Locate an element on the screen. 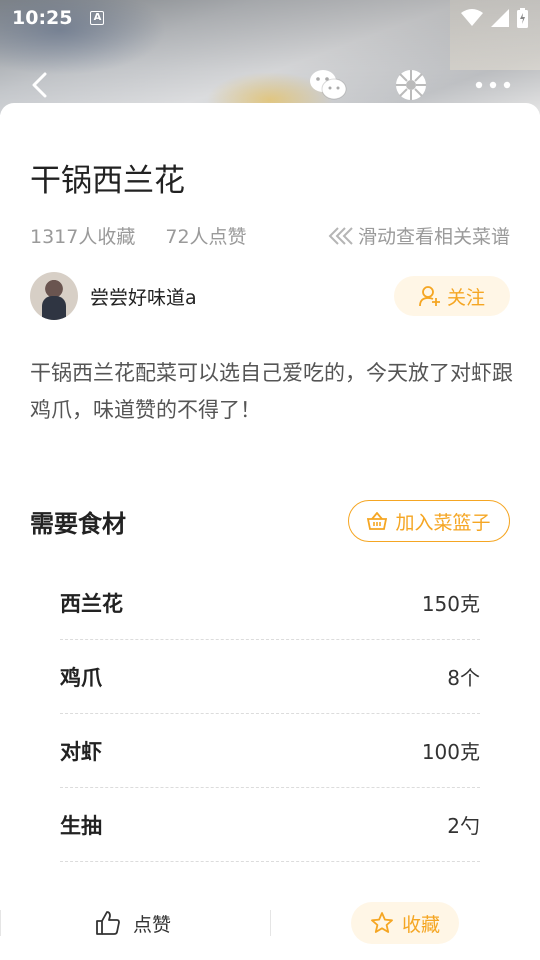 This screenshot has width=540, height=960. recipe-stats: 1317人收藏 72人点赞 is located at coordinates (138, 235).